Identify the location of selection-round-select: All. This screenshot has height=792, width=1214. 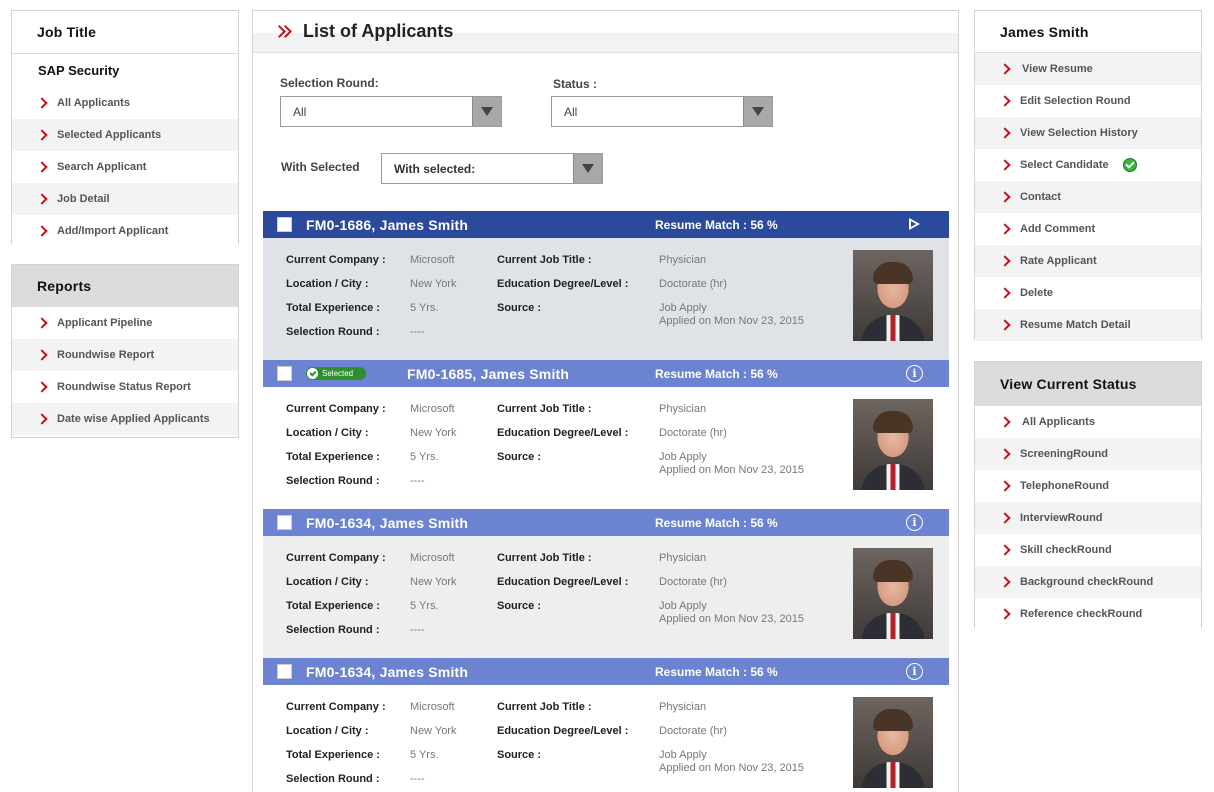
(391, 111).